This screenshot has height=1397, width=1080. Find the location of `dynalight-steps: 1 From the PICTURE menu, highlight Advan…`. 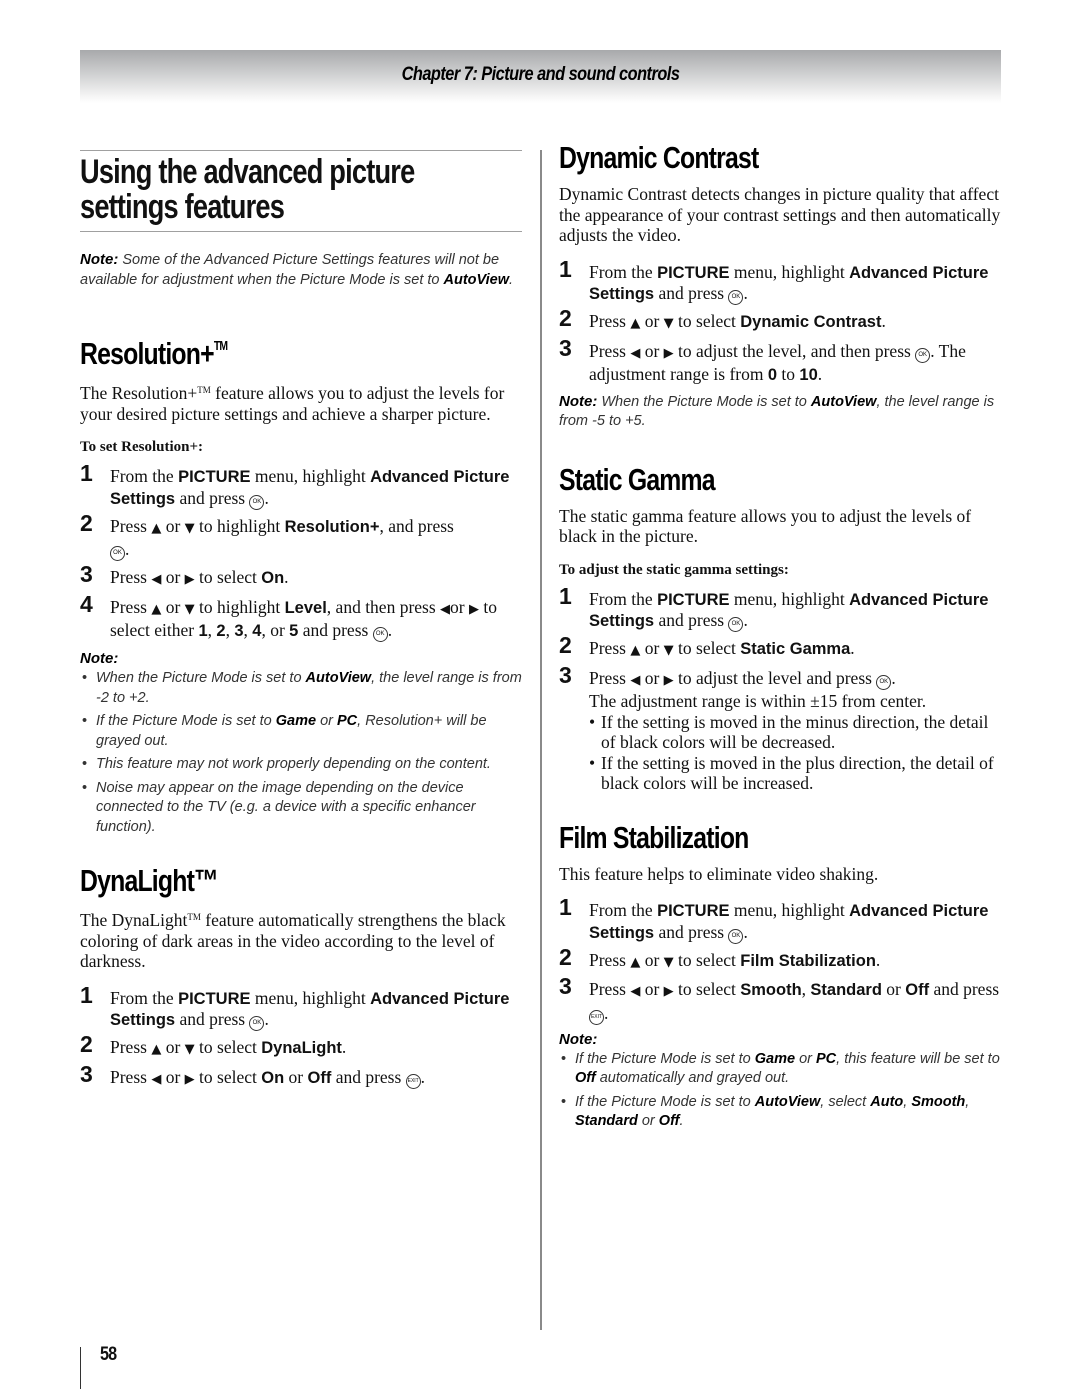

dynalight-steps: 1 From the PICTURE menu, highlight Advan… is located at coordinates (301, 1036).